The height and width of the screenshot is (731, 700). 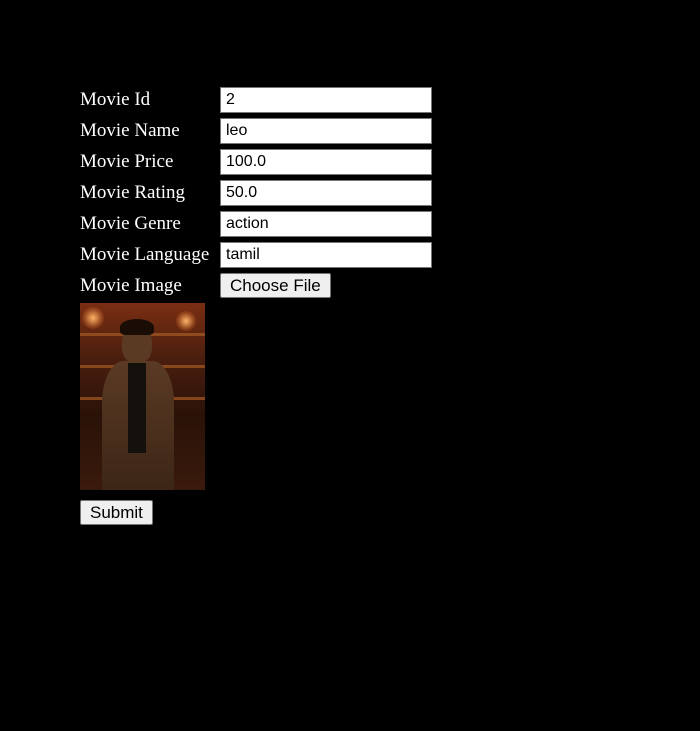 What do you see at coordinates (326, 130) in the screenshot?
I see `movie-name-input` at bounding box center [326, 130].